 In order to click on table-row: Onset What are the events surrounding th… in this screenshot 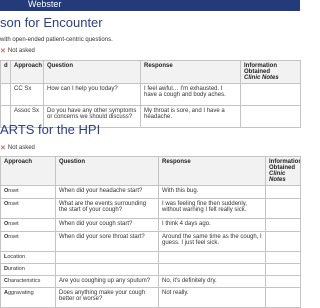, I will do `click(150, 208)`.